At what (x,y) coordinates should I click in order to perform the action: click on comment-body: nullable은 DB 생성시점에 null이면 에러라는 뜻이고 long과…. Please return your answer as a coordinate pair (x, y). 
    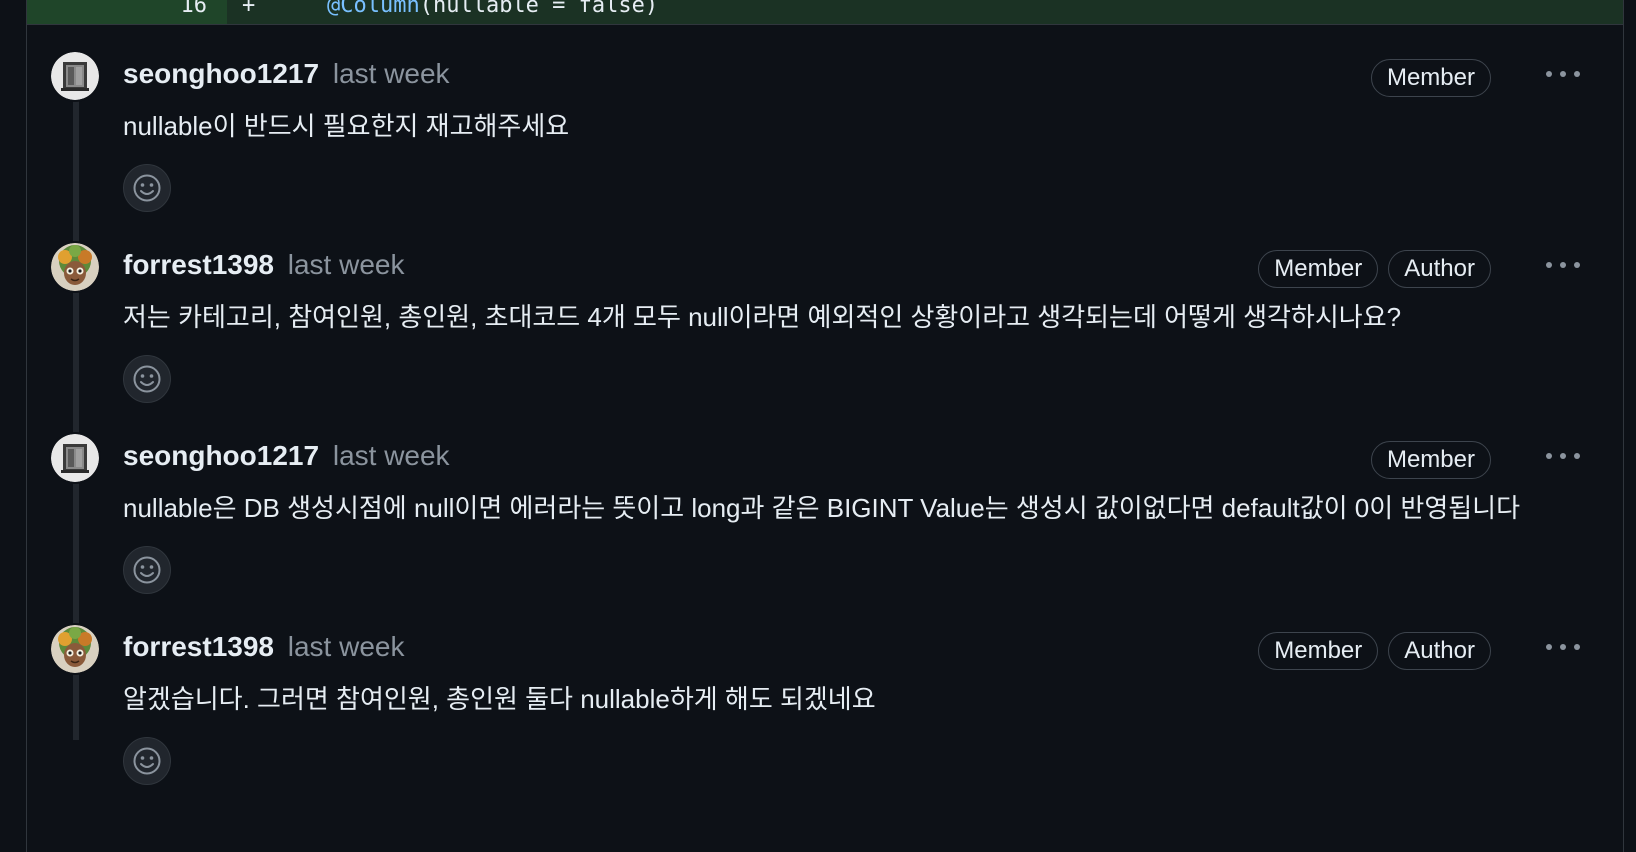
    Looking at the image, I should click on (822, 508).